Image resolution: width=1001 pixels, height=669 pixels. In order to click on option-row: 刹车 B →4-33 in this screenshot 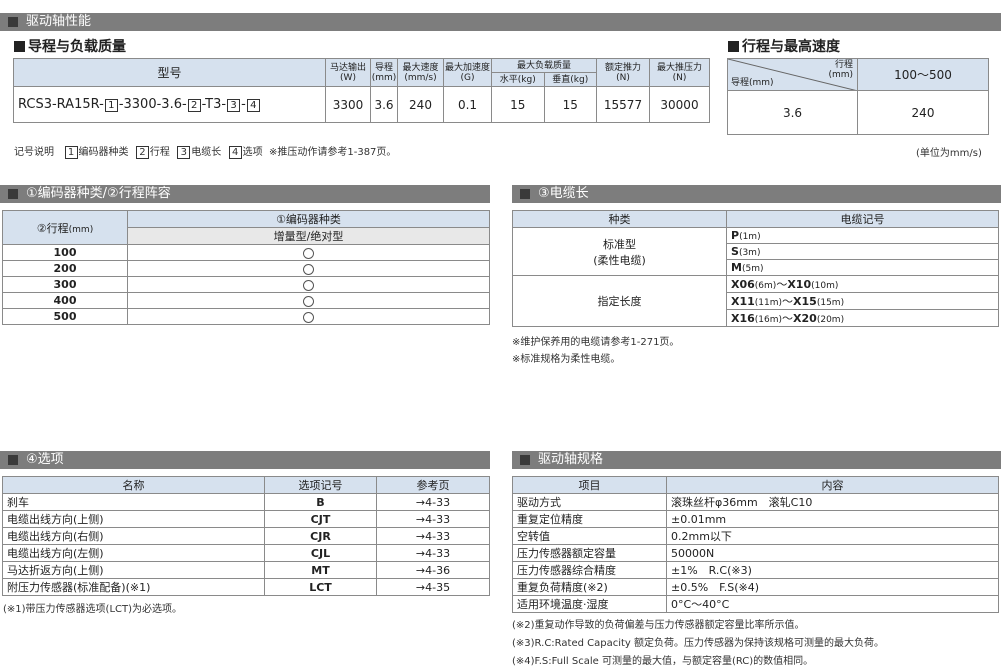, I will do `click(246, 502)`.